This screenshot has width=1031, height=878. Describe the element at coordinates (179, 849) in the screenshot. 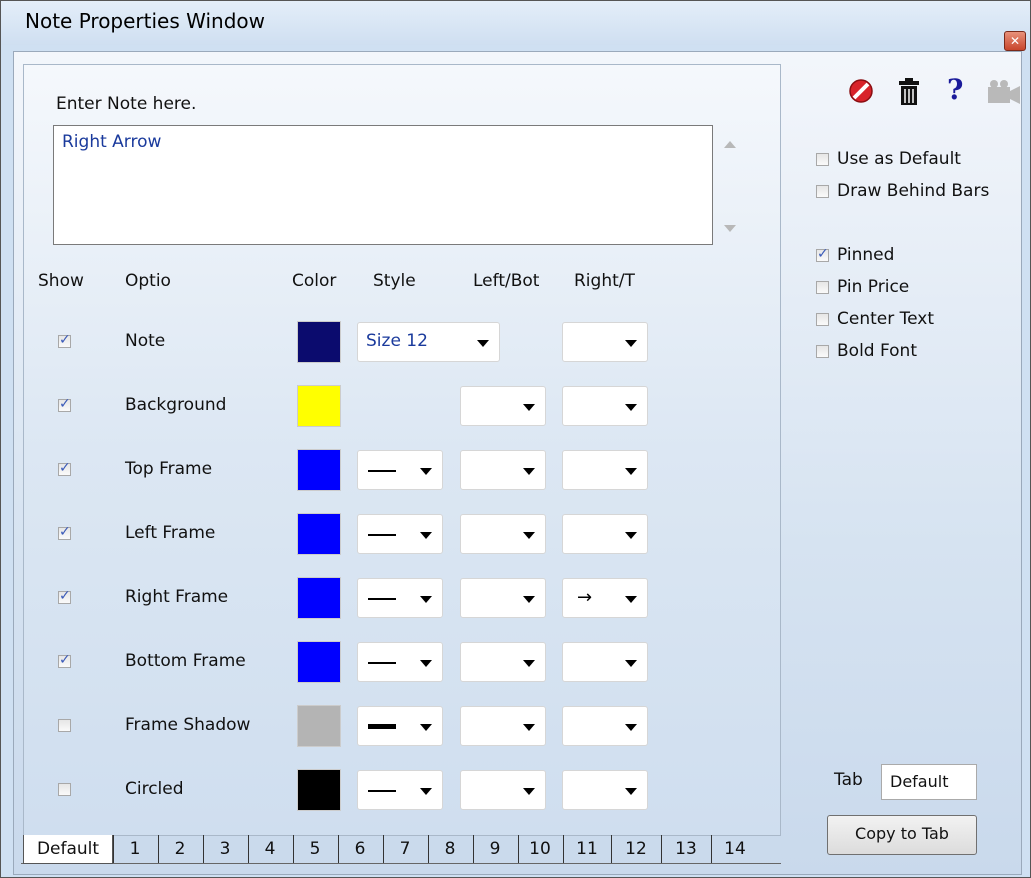

I see `tab-2: 2` at that location.